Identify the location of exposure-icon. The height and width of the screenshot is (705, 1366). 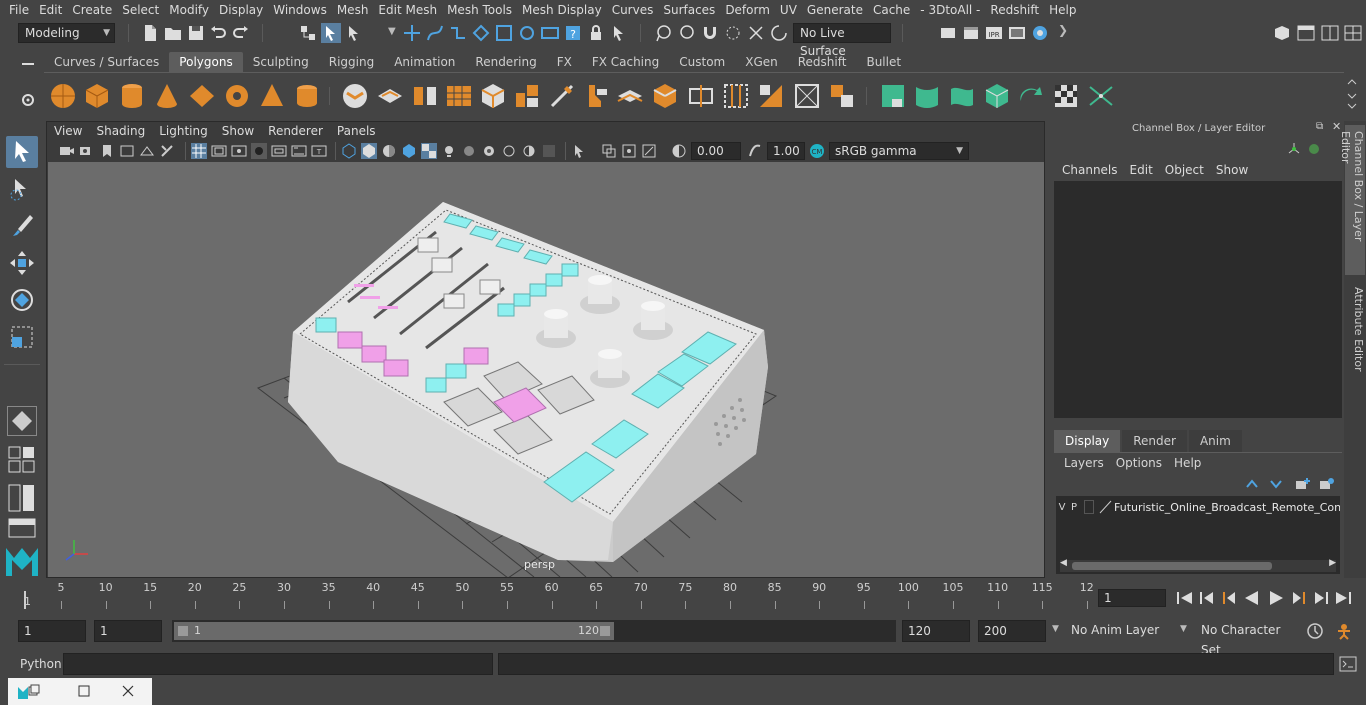
(679, 151).